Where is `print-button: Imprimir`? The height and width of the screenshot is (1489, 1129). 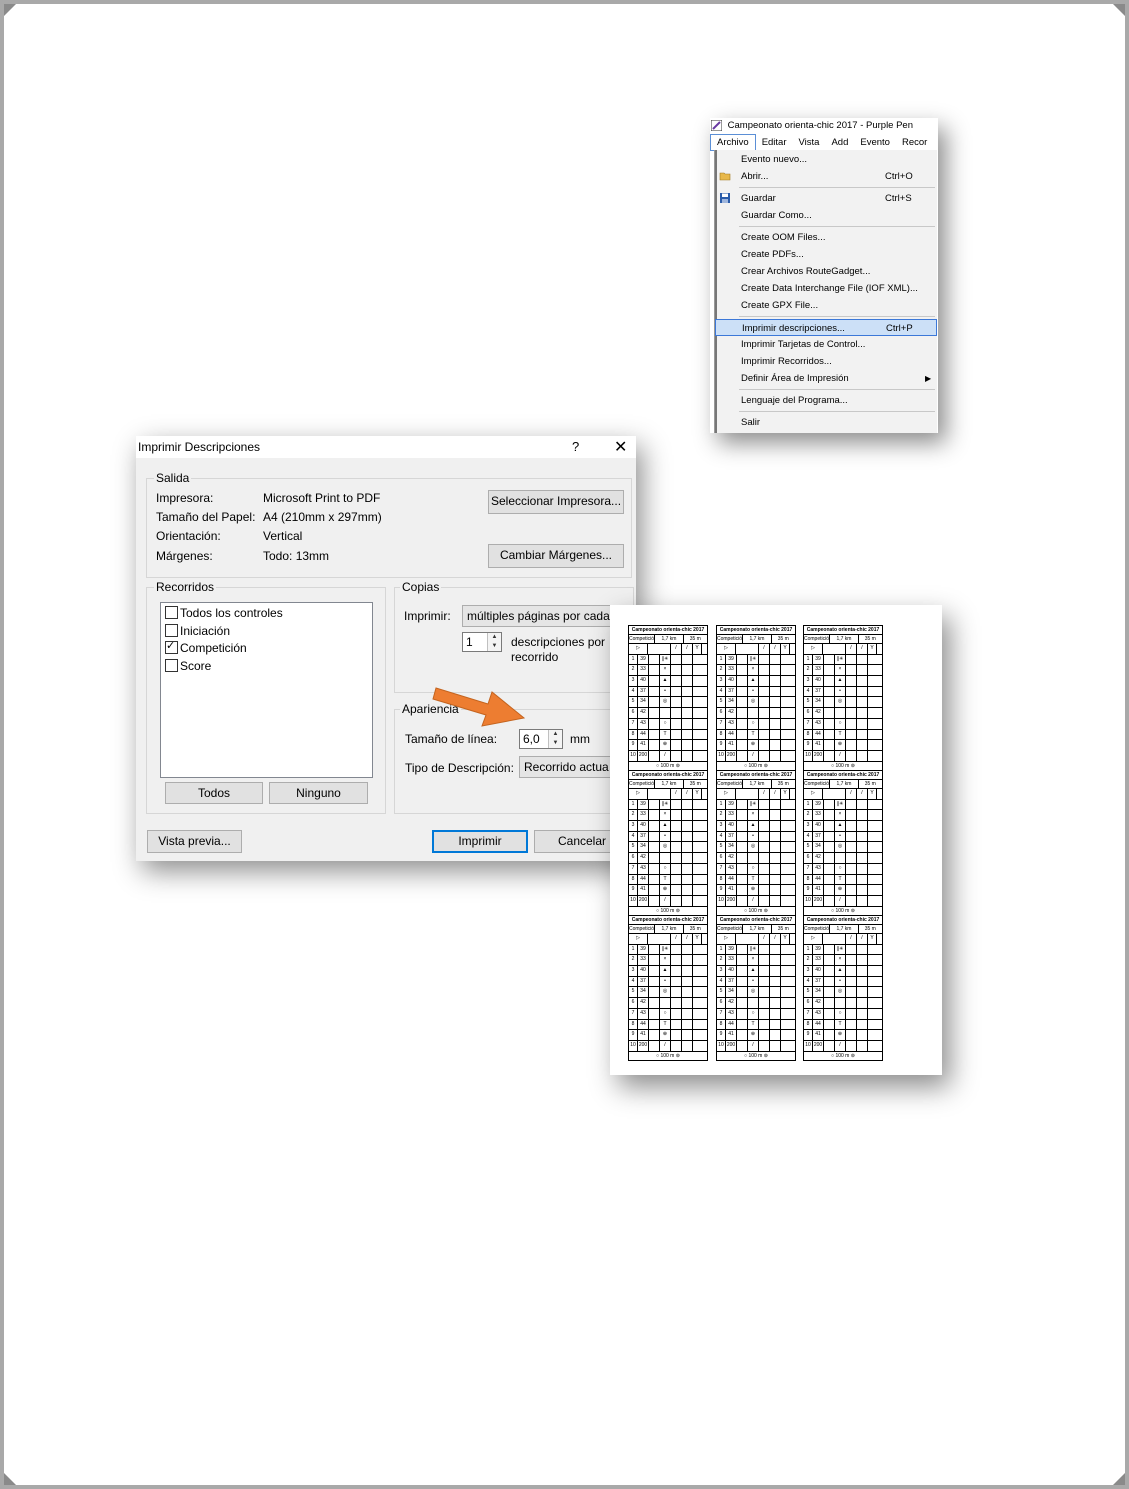 print-button: Imprimir is located at coordinates (480, 841).